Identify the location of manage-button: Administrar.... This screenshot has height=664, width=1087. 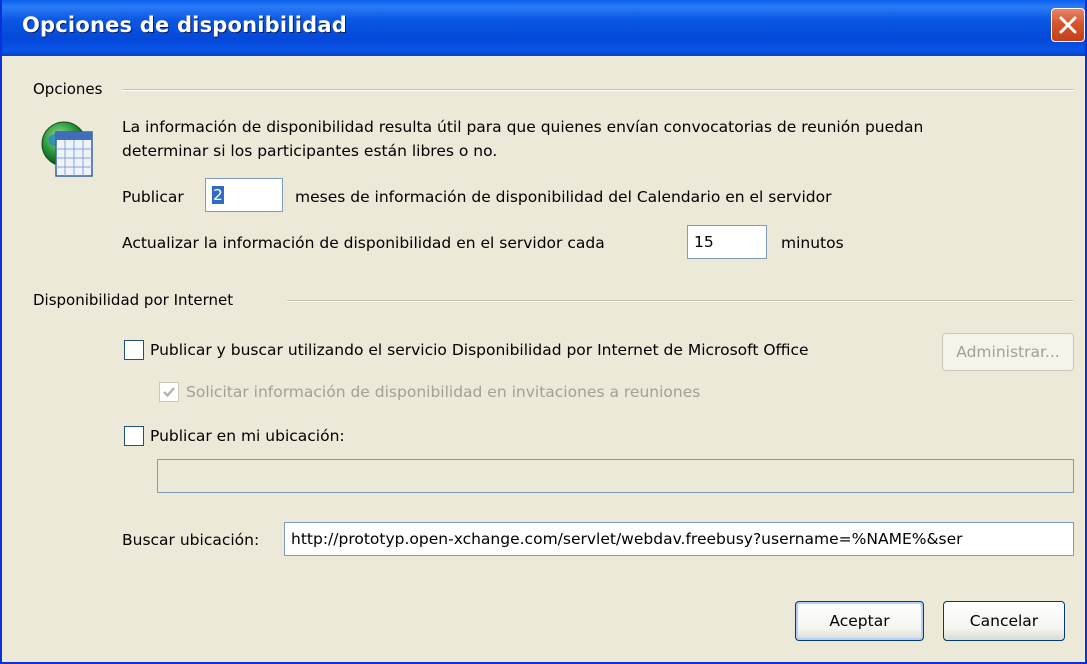
(1008, 352).